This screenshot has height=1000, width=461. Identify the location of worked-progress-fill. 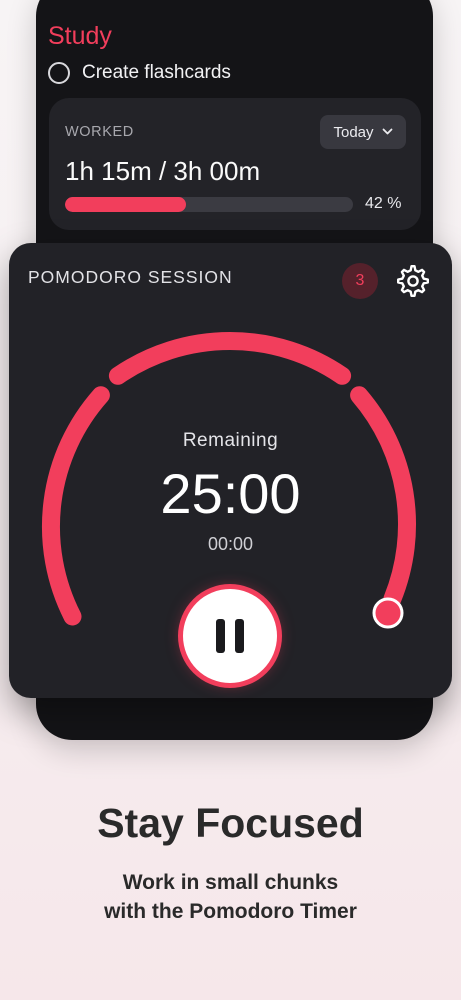
(125, 204).